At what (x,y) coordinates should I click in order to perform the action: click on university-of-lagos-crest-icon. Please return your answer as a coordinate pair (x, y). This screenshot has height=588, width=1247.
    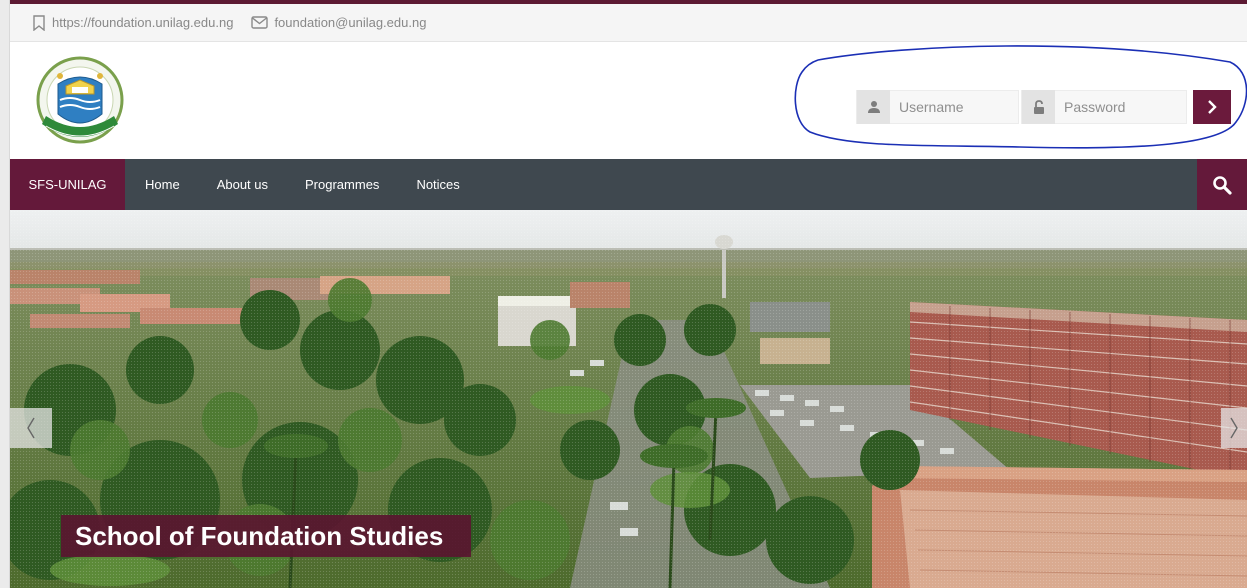
    Looking at the image, I should click on (80, 100).